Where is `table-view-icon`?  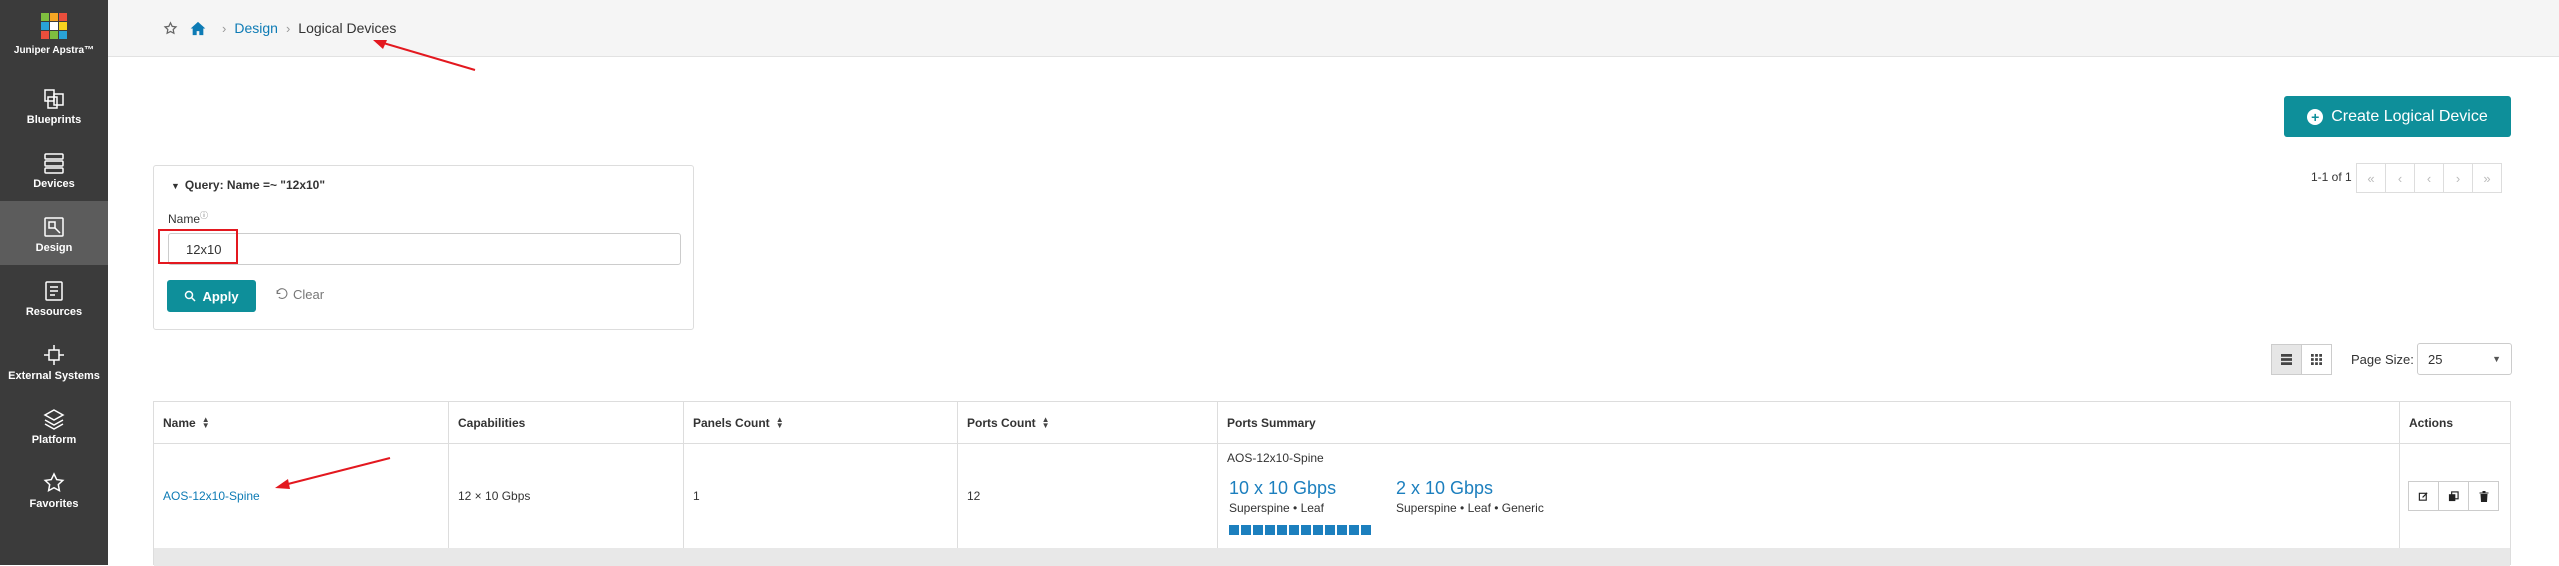
table-view-icon is located at coordinates (2286, 359).